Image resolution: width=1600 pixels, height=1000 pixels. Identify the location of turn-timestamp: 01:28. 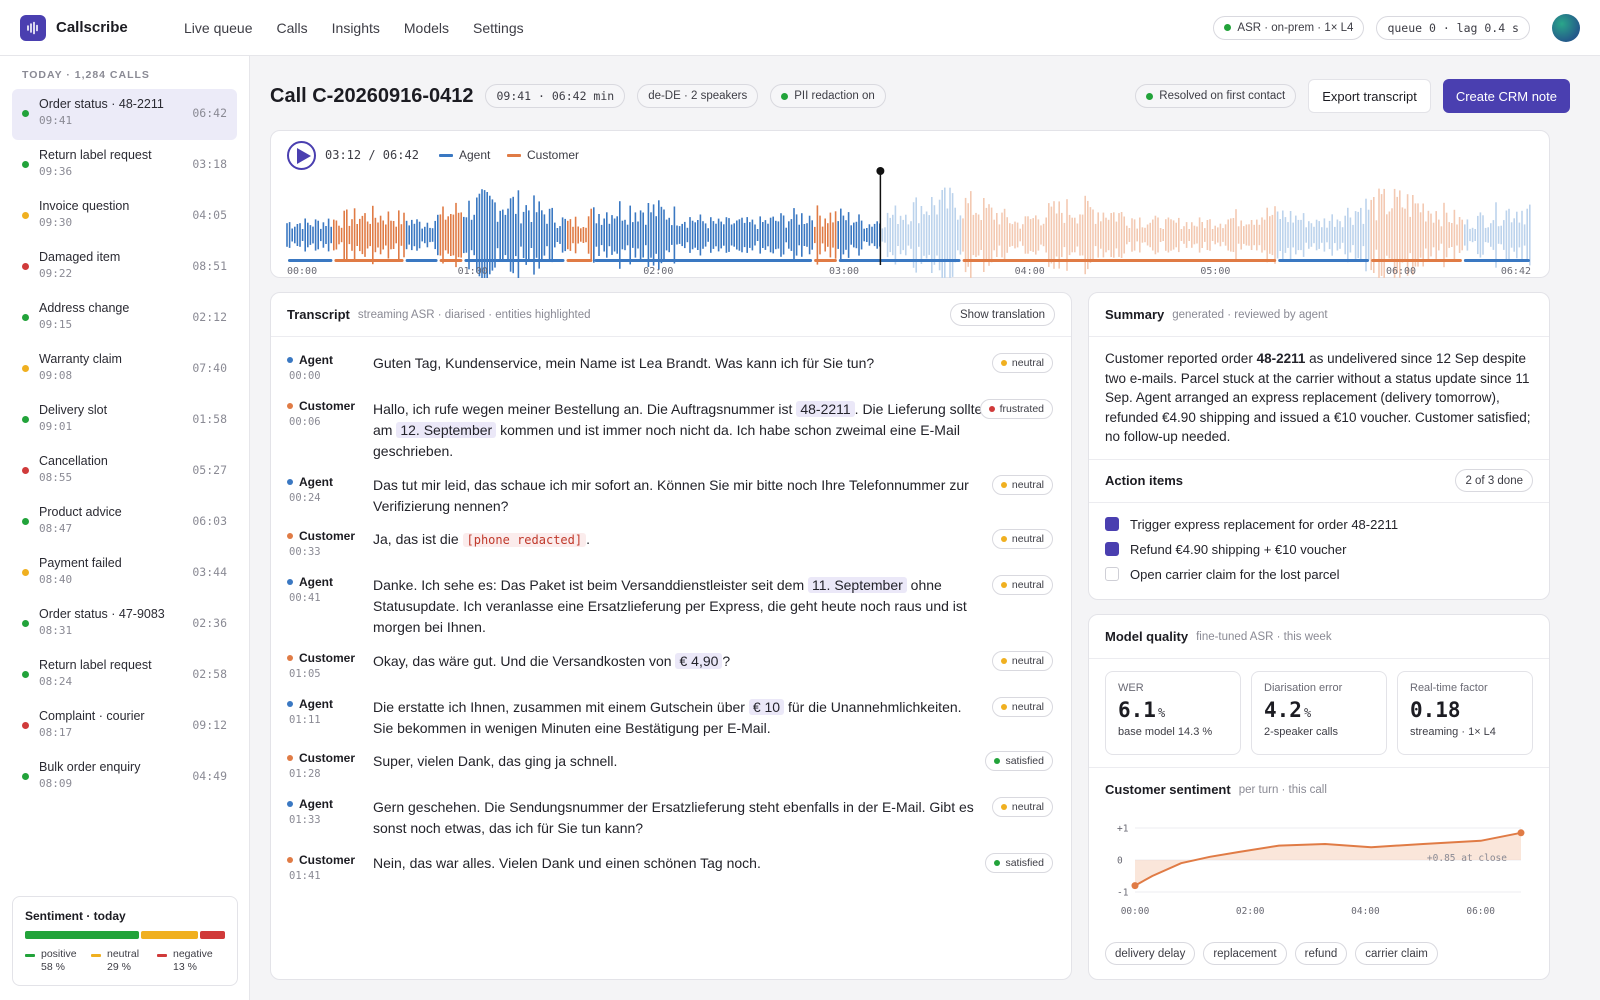
(305, 774).